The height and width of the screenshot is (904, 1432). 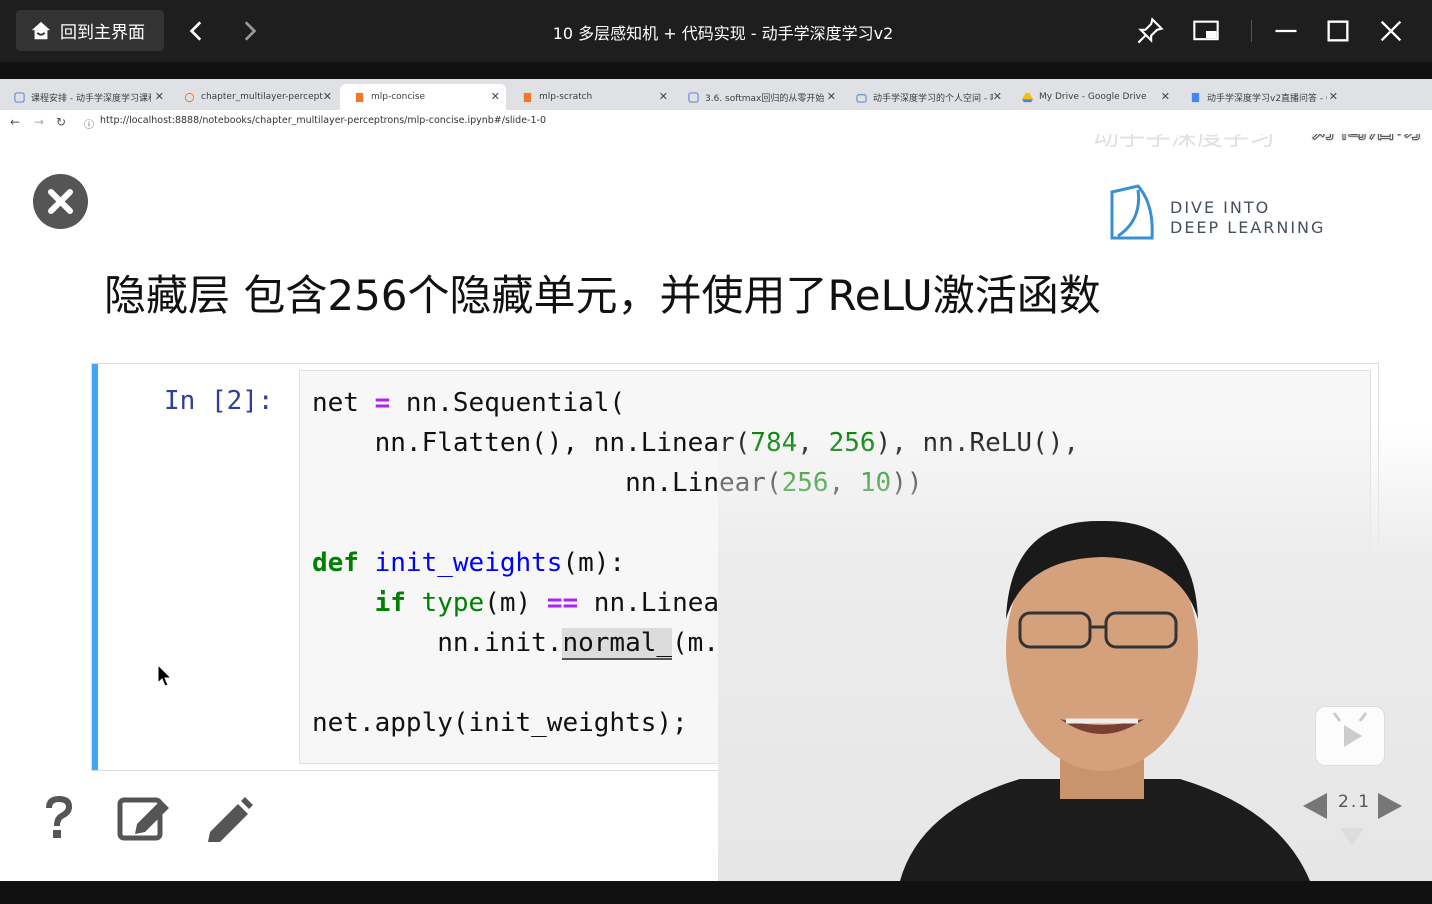 I want to click on back-icon: ←, so click(x=15, y=122).